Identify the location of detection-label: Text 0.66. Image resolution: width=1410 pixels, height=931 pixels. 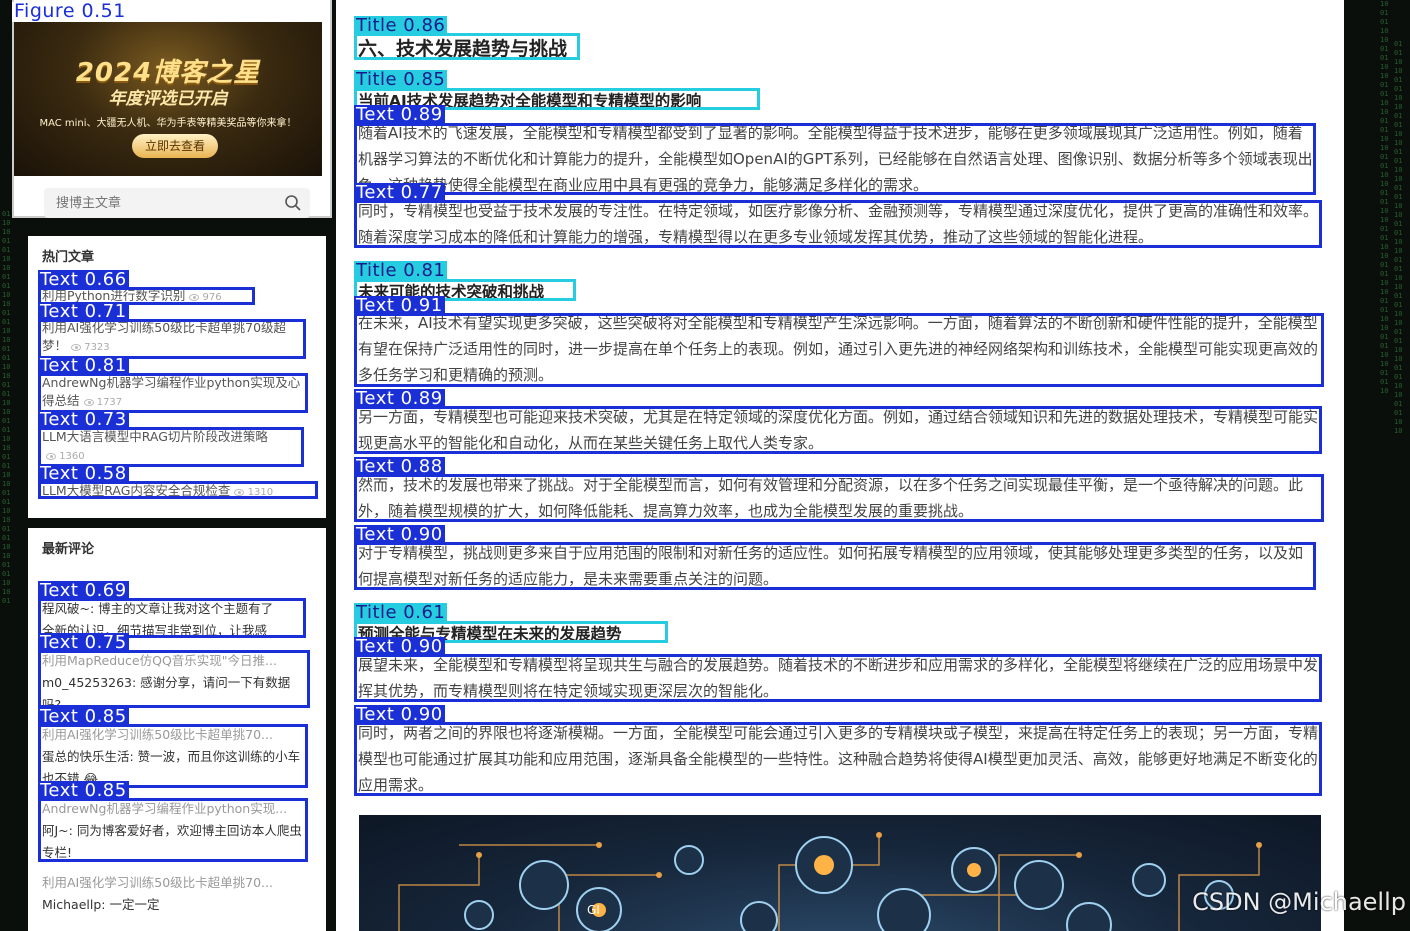
(83, 279).